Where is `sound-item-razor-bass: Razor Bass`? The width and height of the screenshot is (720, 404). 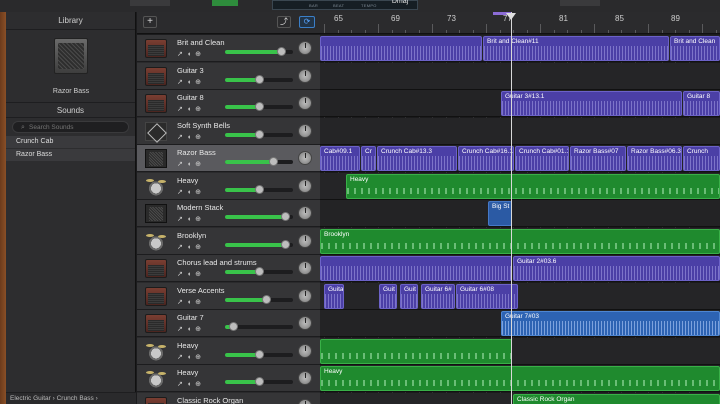 sound-item-razor-bass: Razor Bass is located at coordinates (70, 155).